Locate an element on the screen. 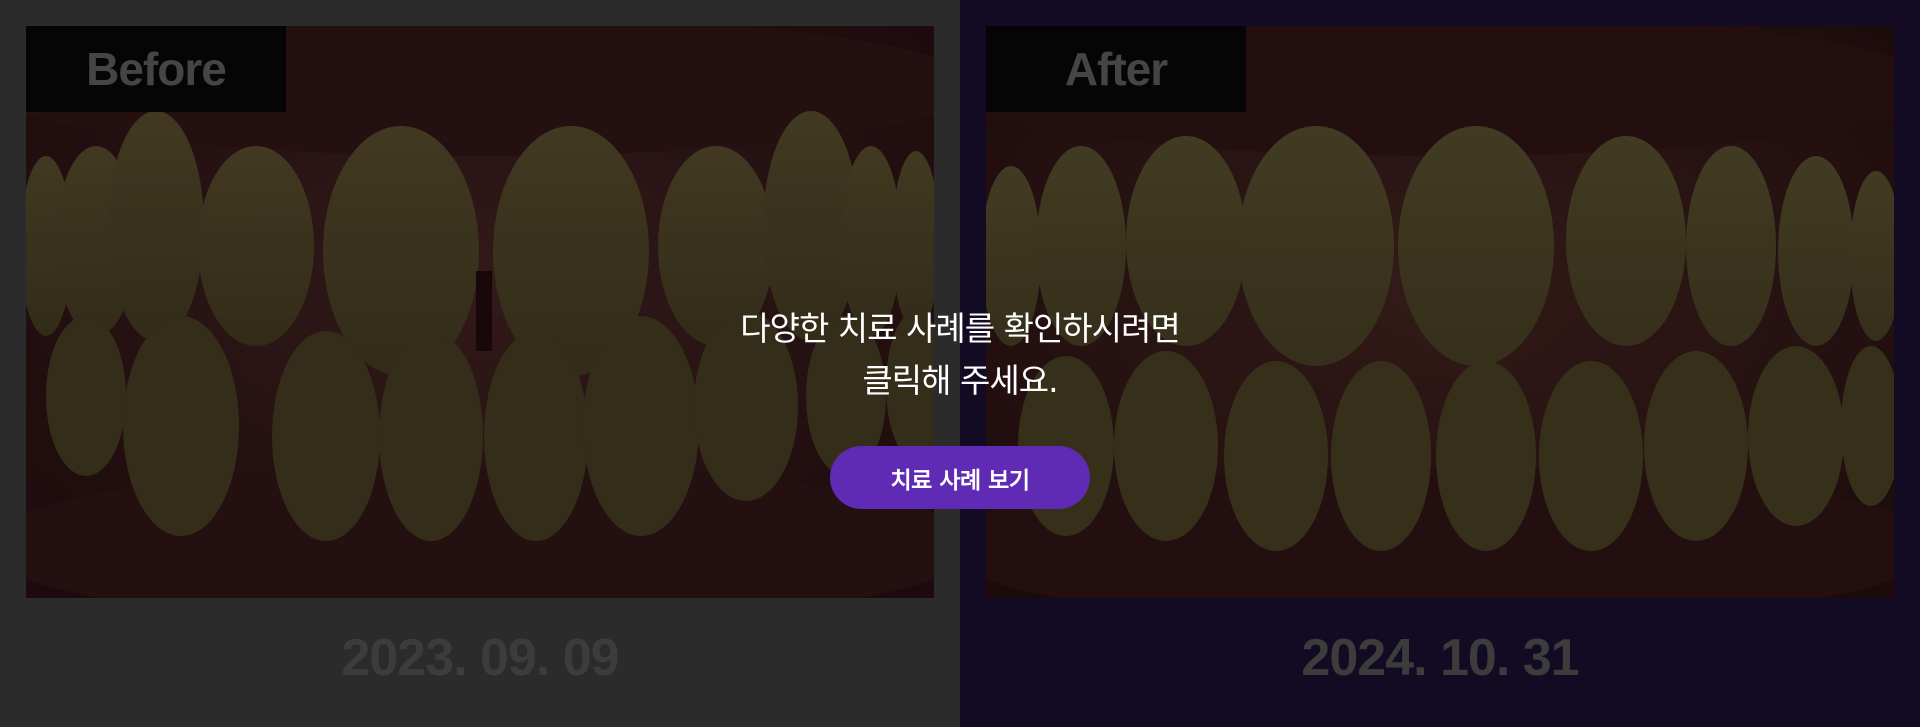 Image resolution: width=1920 pixels, height=727 pixels. before-date: 2023. 09. 09 is located at coordinates (480, 658).